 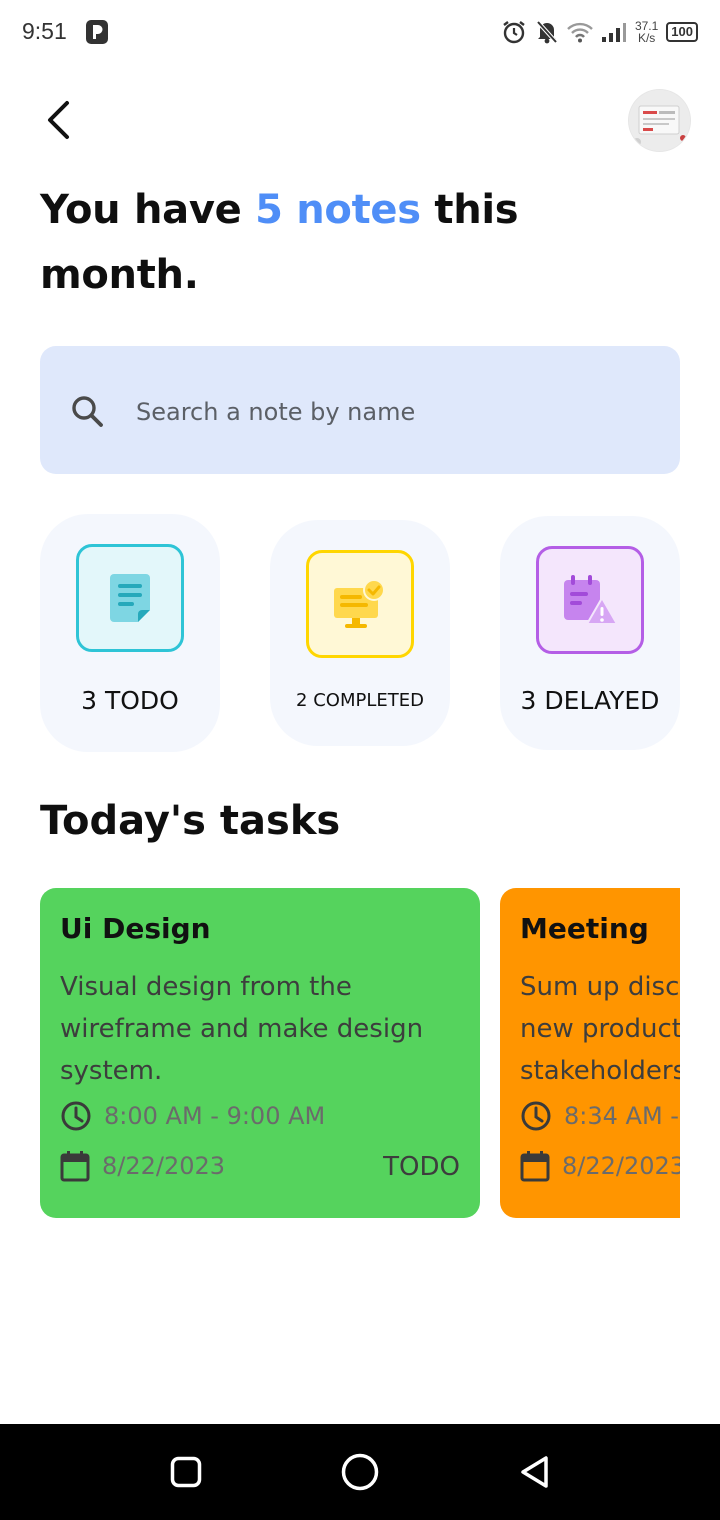 What do you see at coordinates (580, 32) in the screenshot?
I see `wifi-icon` at bounding box center [580, 32].